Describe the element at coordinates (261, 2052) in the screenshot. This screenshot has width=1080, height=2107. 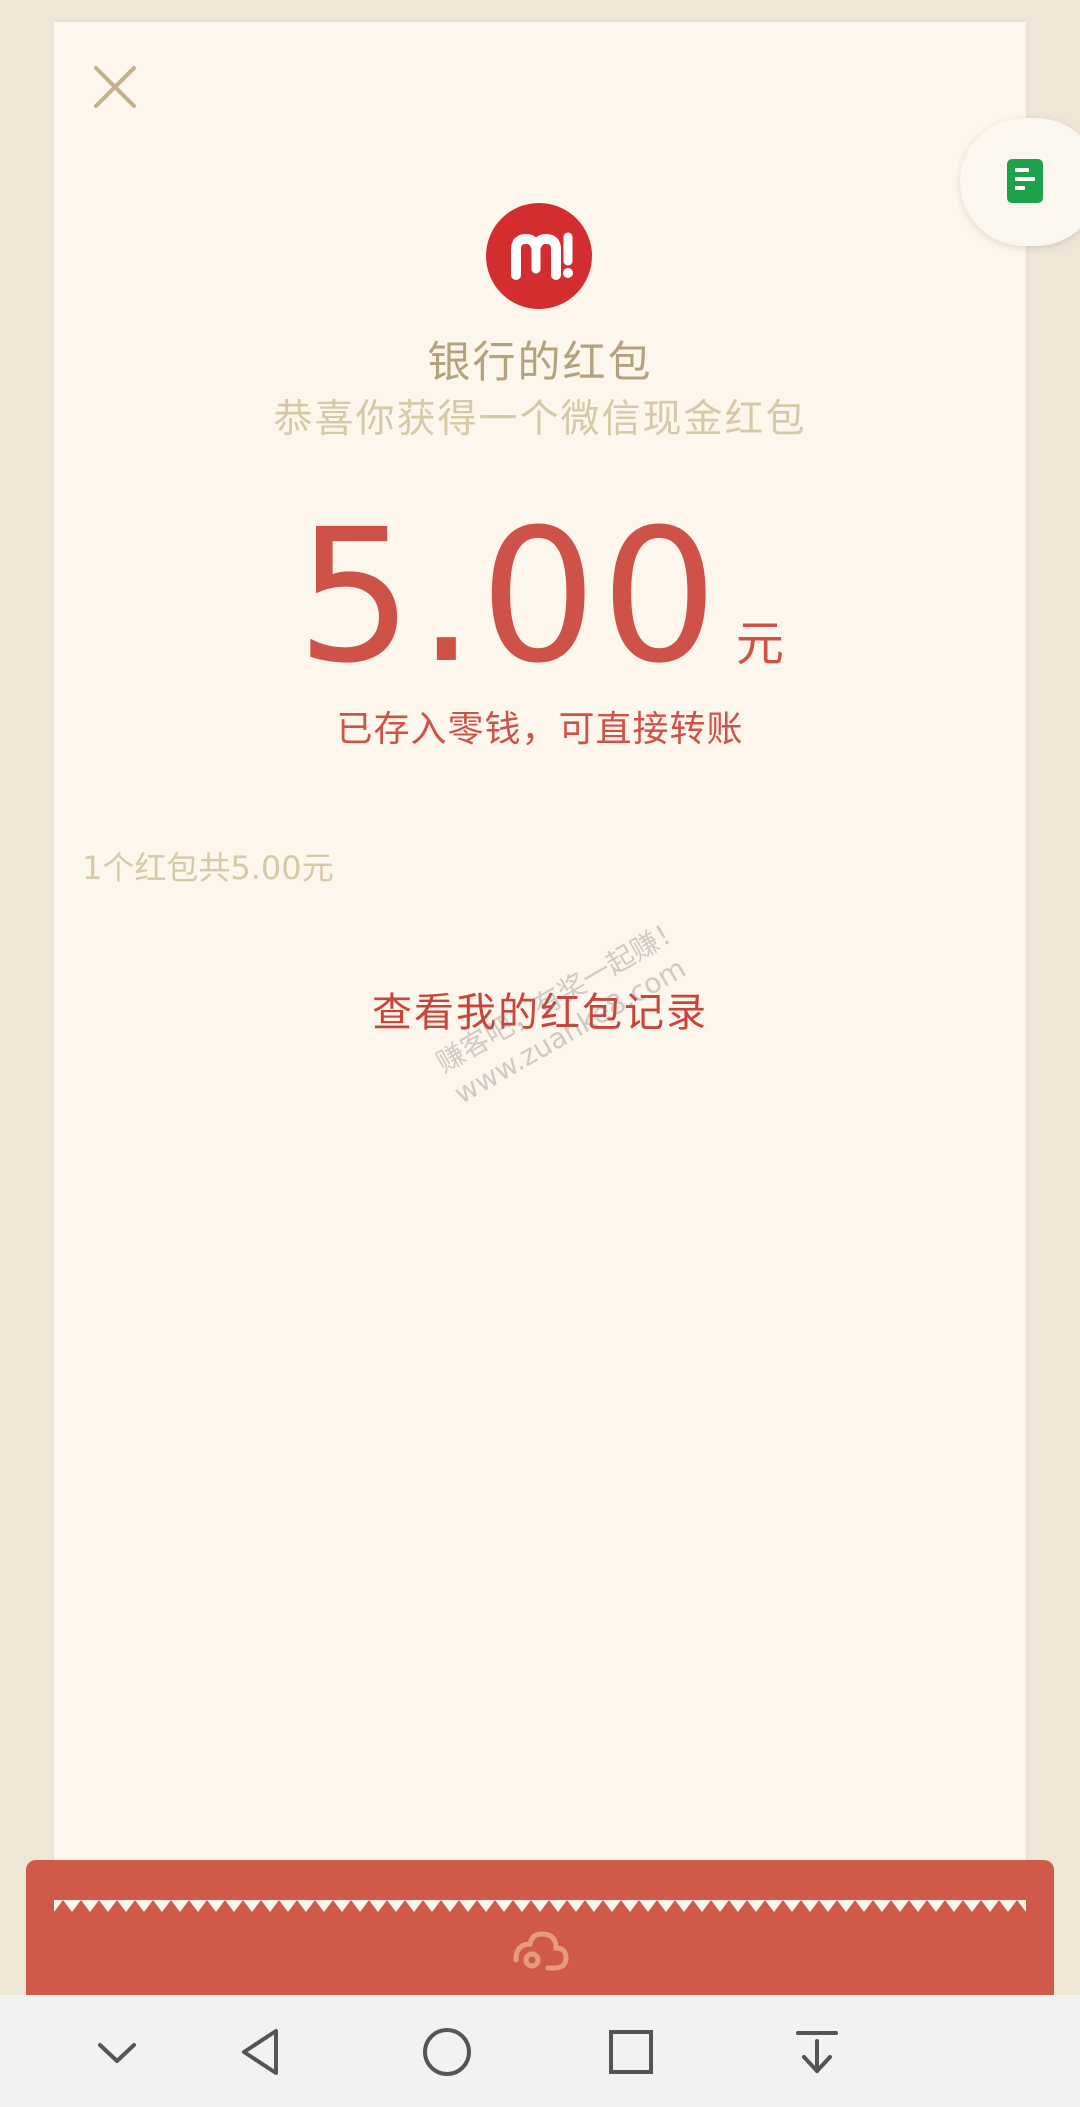
I see `back-icon` at that location.